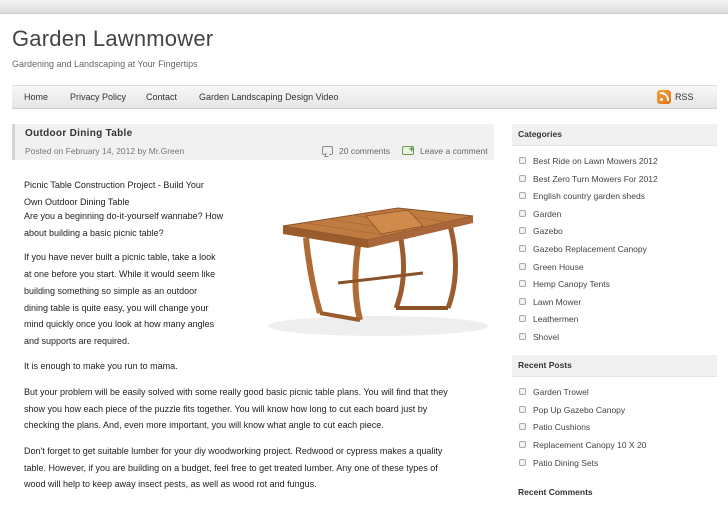  Describe the element at coordinates (454, 151) in the screenshot. I see `leave-comment-link: Leave a comment` at that location.